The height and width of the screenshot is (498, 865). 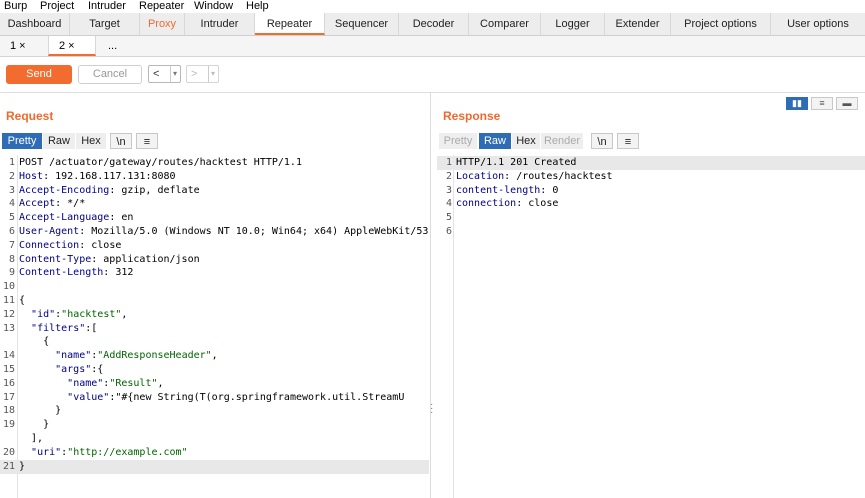 I want to click on menu-help: Help, so click(x=257, y=6).